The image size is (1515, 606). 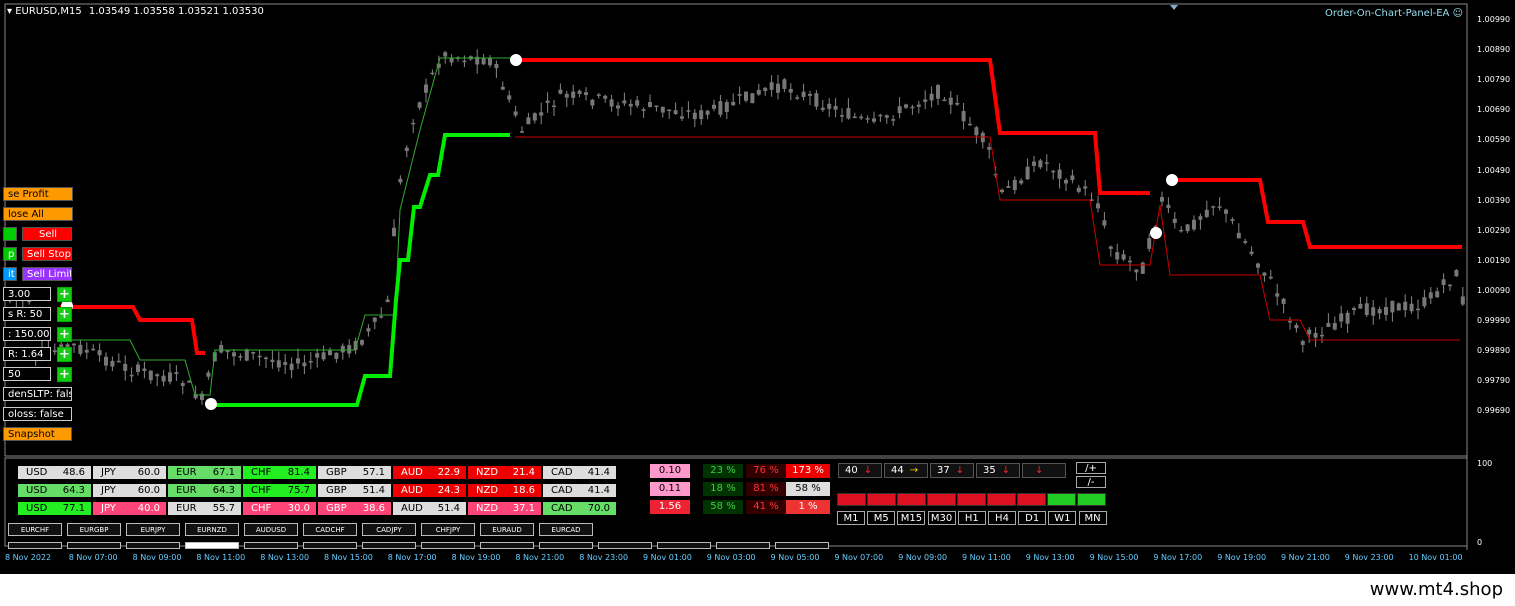 What do you see at coordinates (1485, 463) in the screenshot?
I see `indicator-tick-label: 100` at bounding box center [1485, 463].